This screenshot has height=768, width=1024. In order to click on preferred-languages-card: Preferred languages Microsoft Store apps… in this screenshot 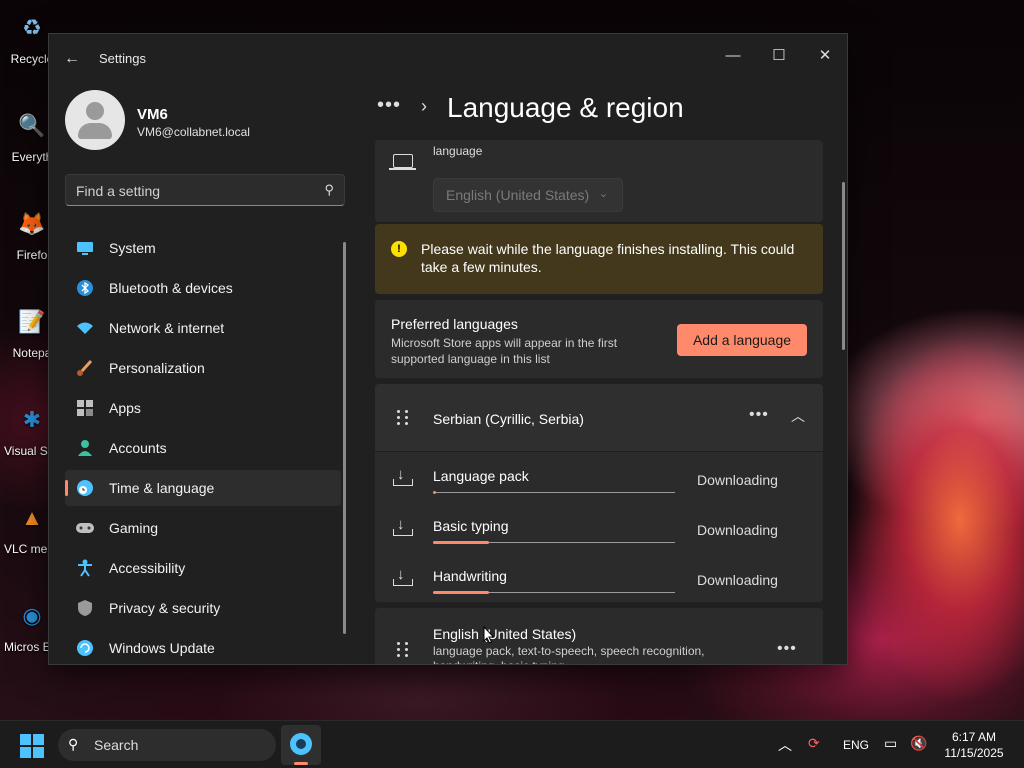, I will do `click(599, 339)`.